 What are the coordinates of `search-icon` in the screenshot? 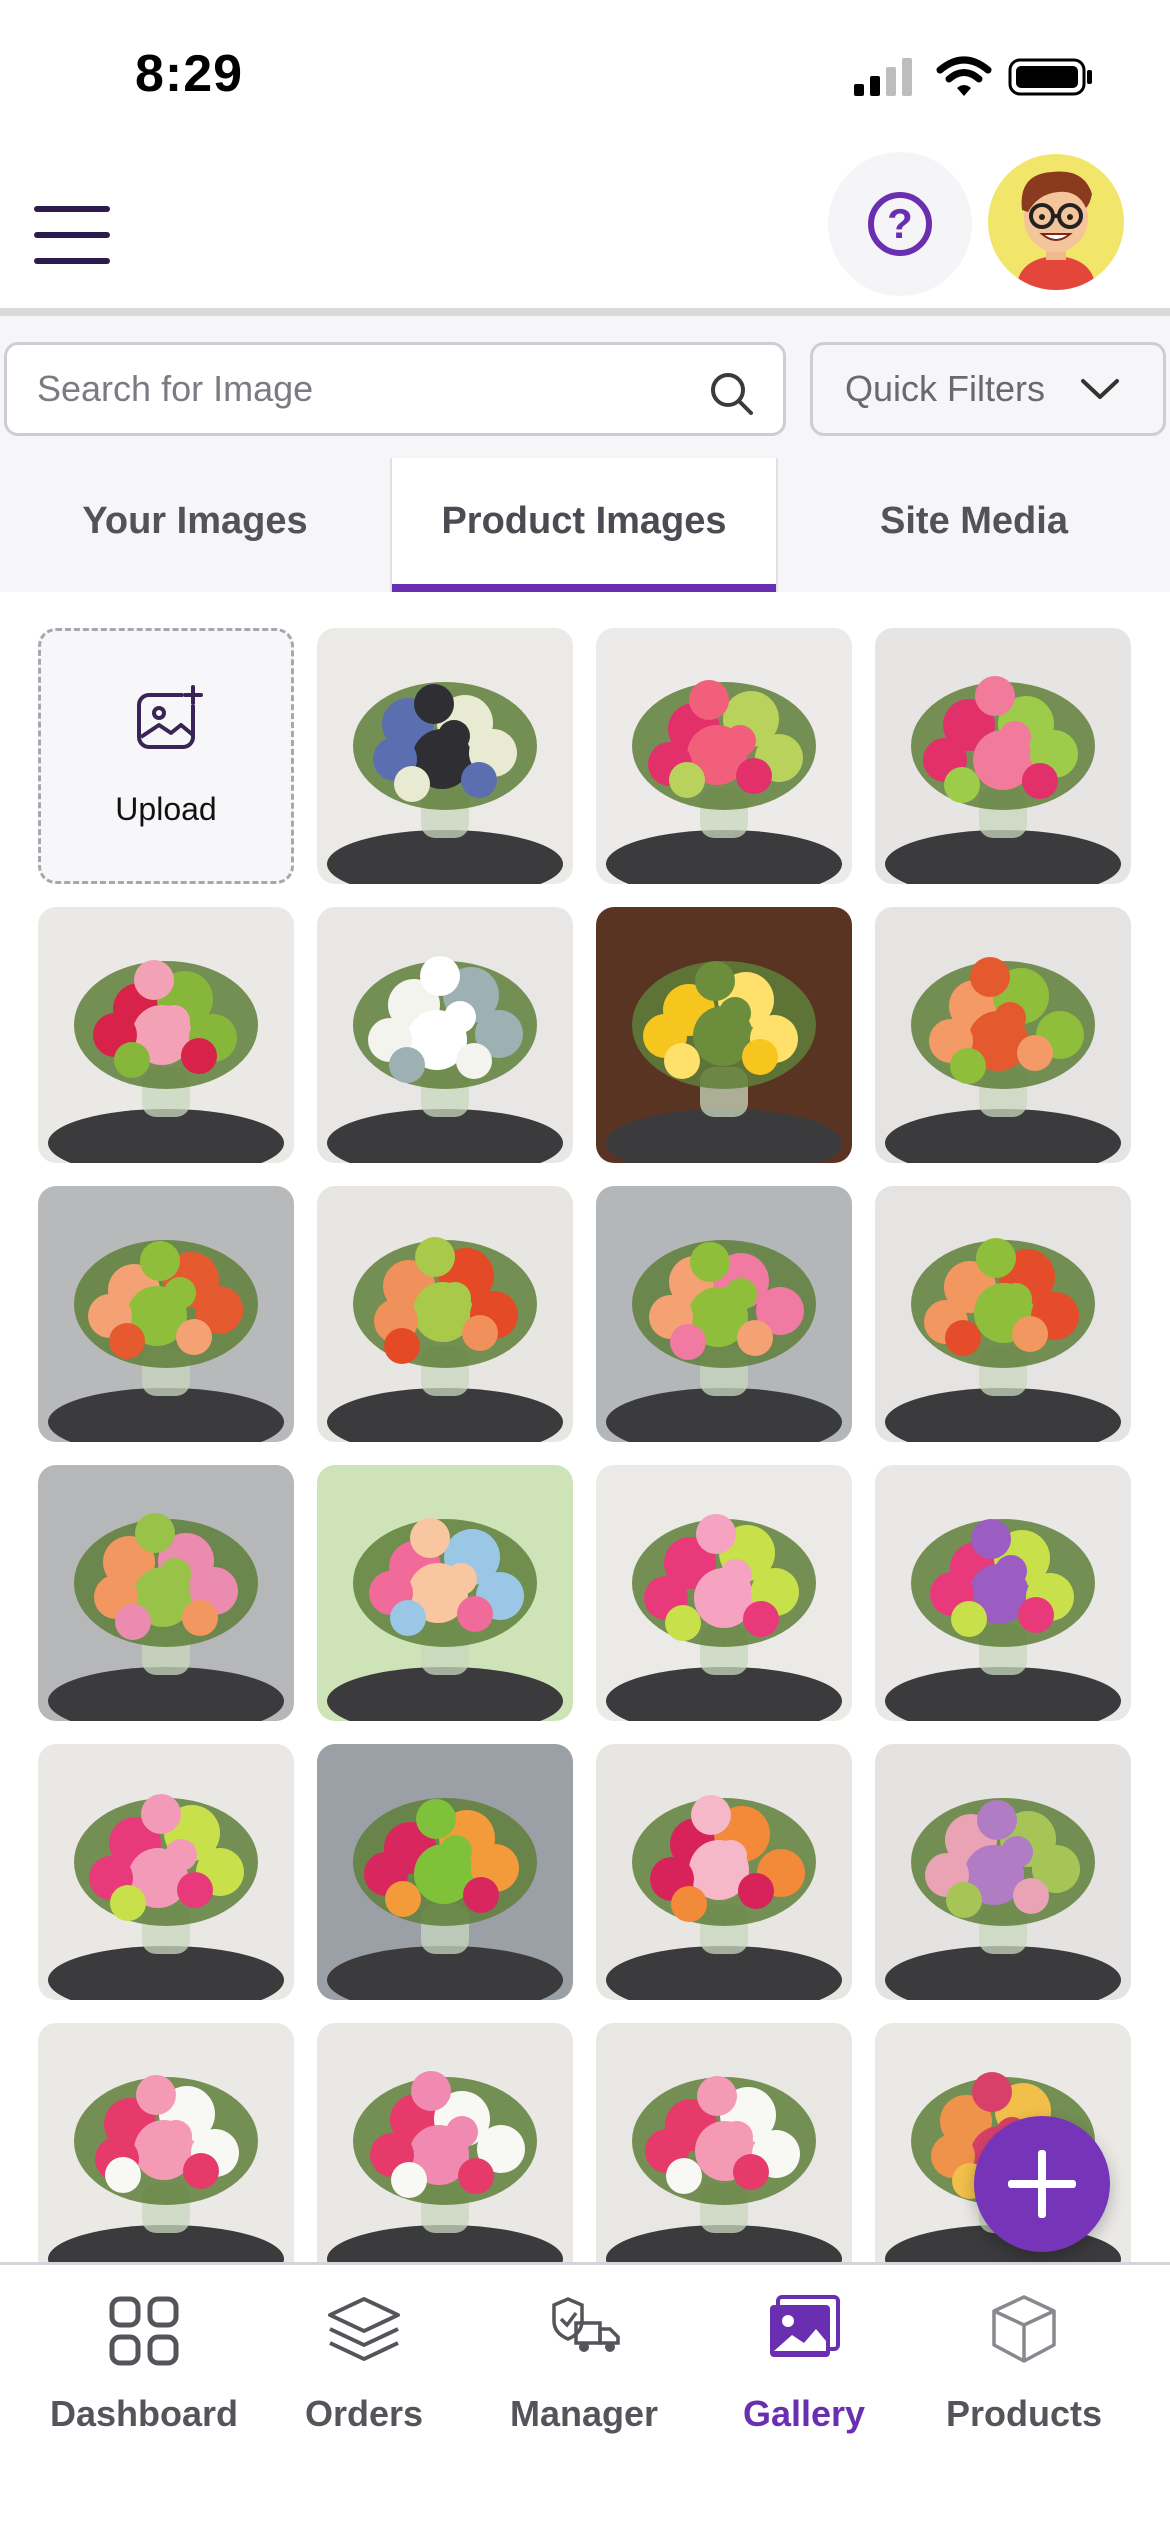 It's located at (731, 393).